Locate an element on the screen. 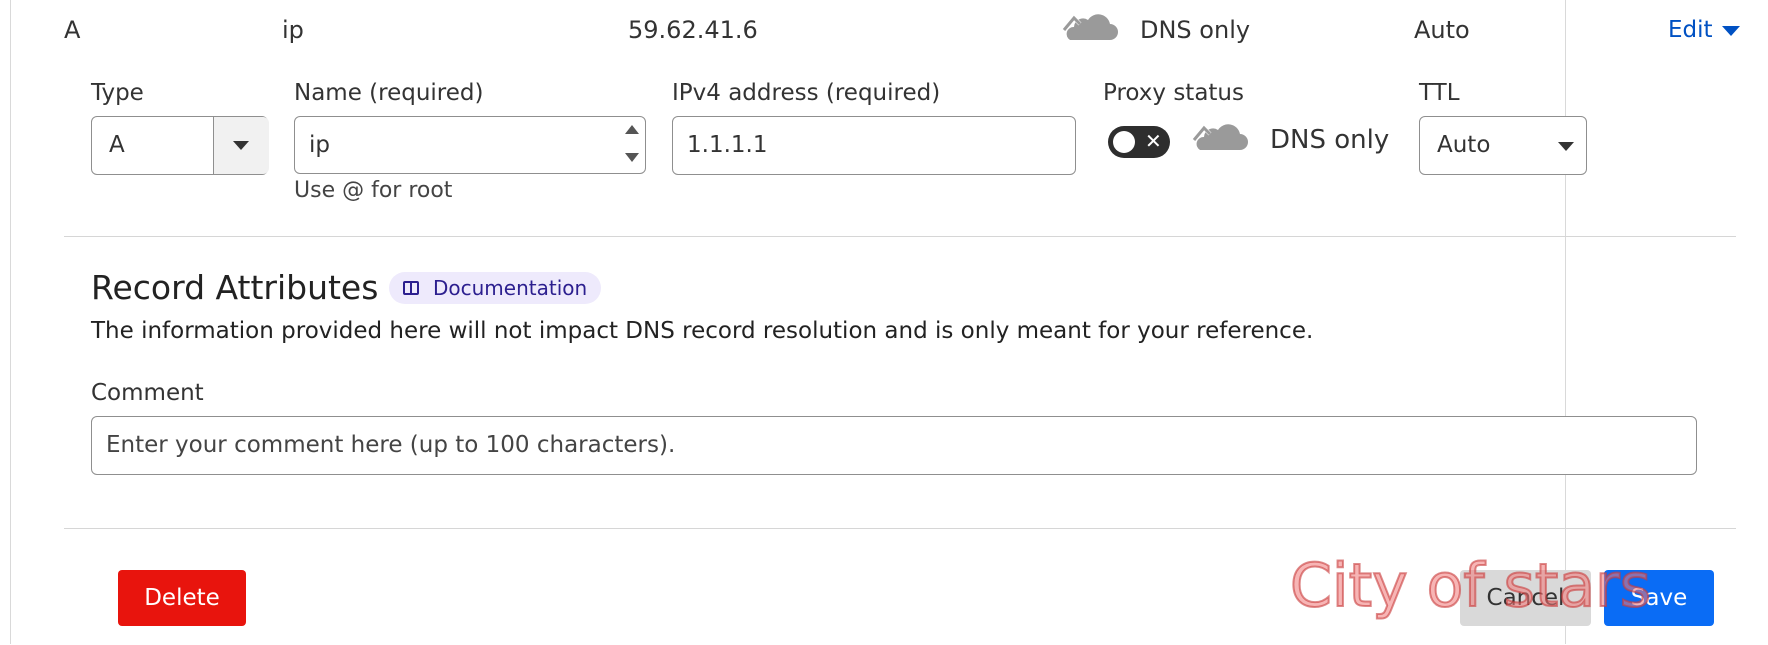  record-attributes-title: Record Attributes is located at coordinates (235, 287).